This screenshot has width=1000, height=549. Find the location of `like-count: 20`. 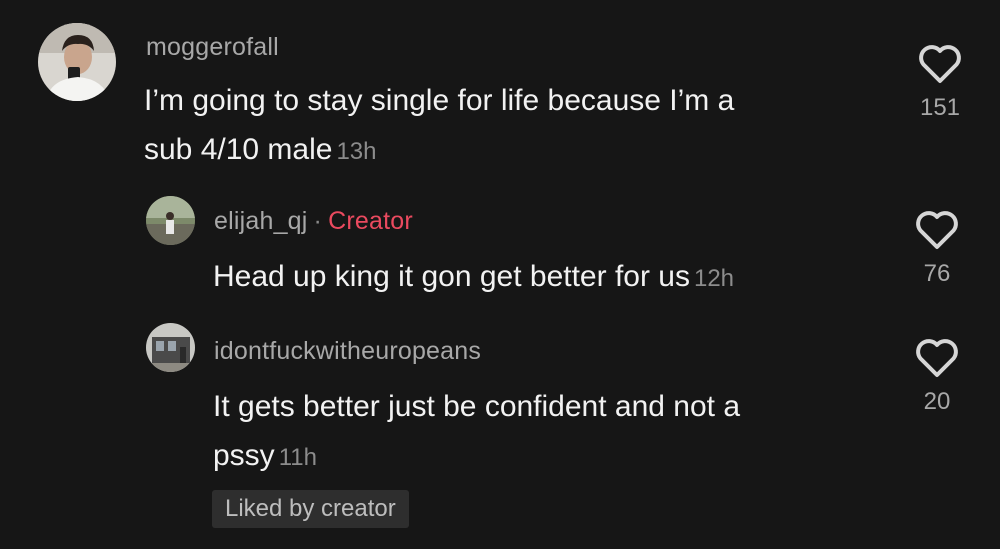

like-count: 20 is located at coordinates (937, 401).